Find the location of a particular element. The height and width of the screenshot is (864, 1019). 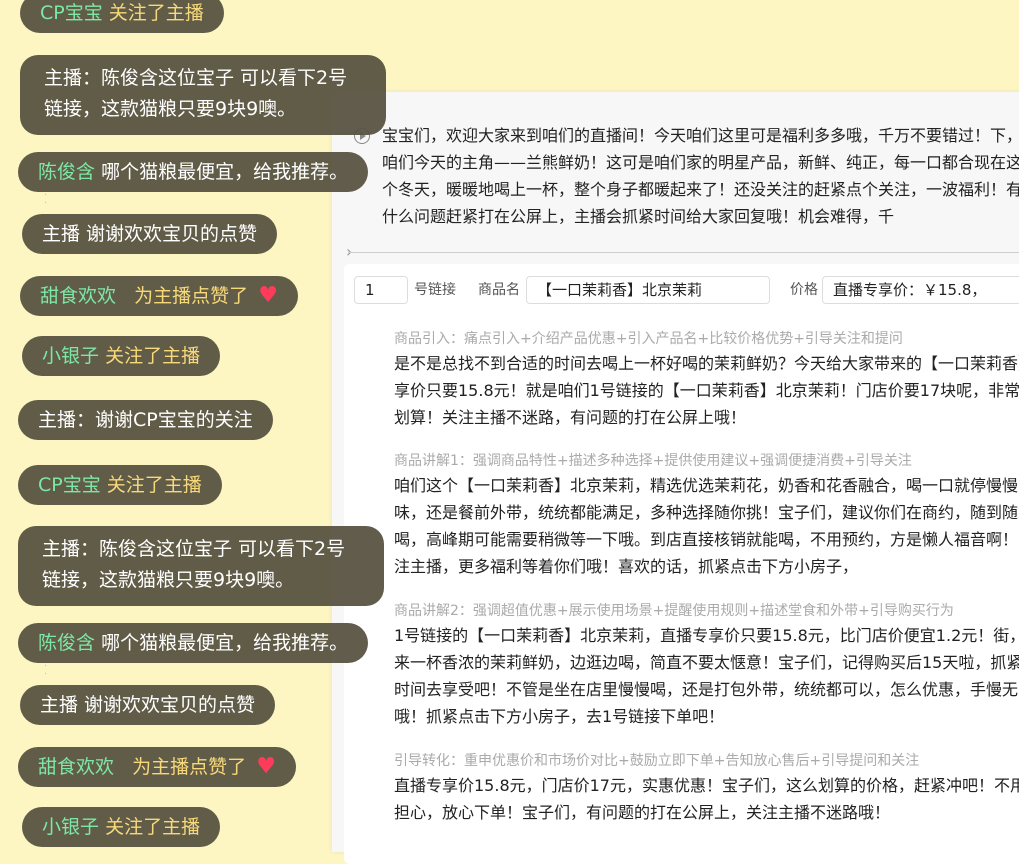

product-name-label: 商品名 is located at coordinates (499, 290).